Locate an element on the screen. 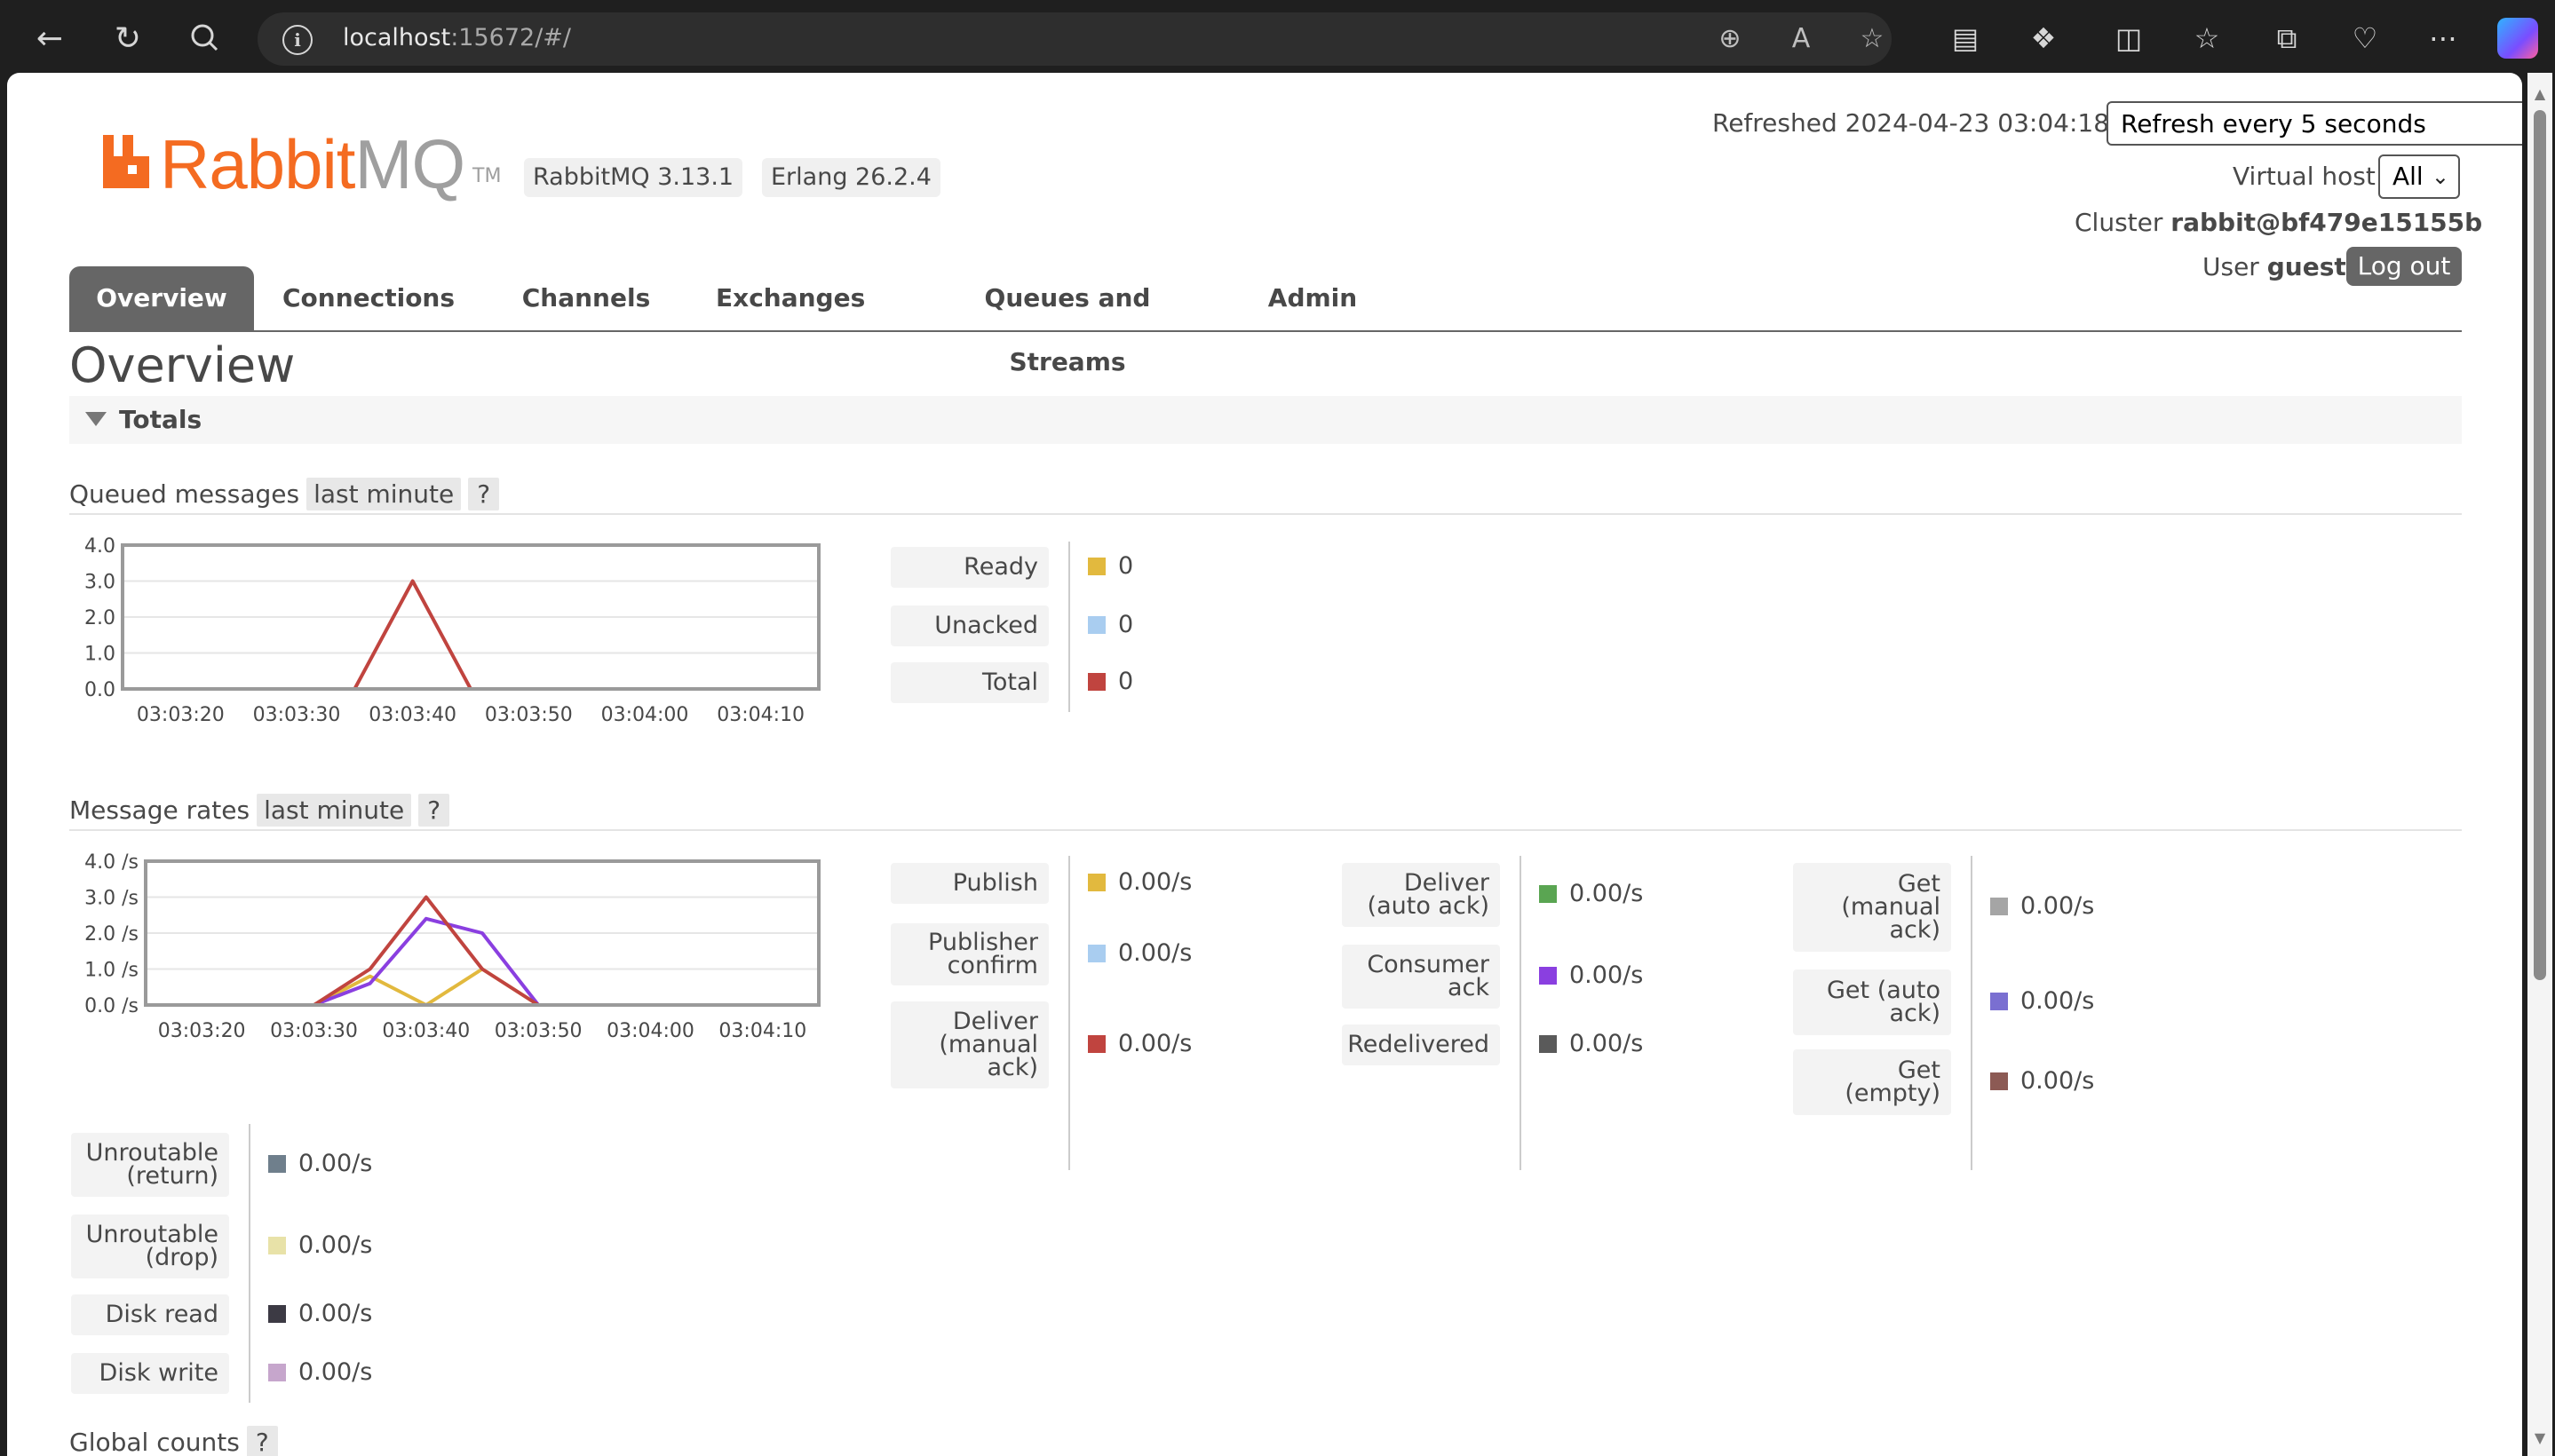  copilot-icon is located at coordinates (2517, 38).